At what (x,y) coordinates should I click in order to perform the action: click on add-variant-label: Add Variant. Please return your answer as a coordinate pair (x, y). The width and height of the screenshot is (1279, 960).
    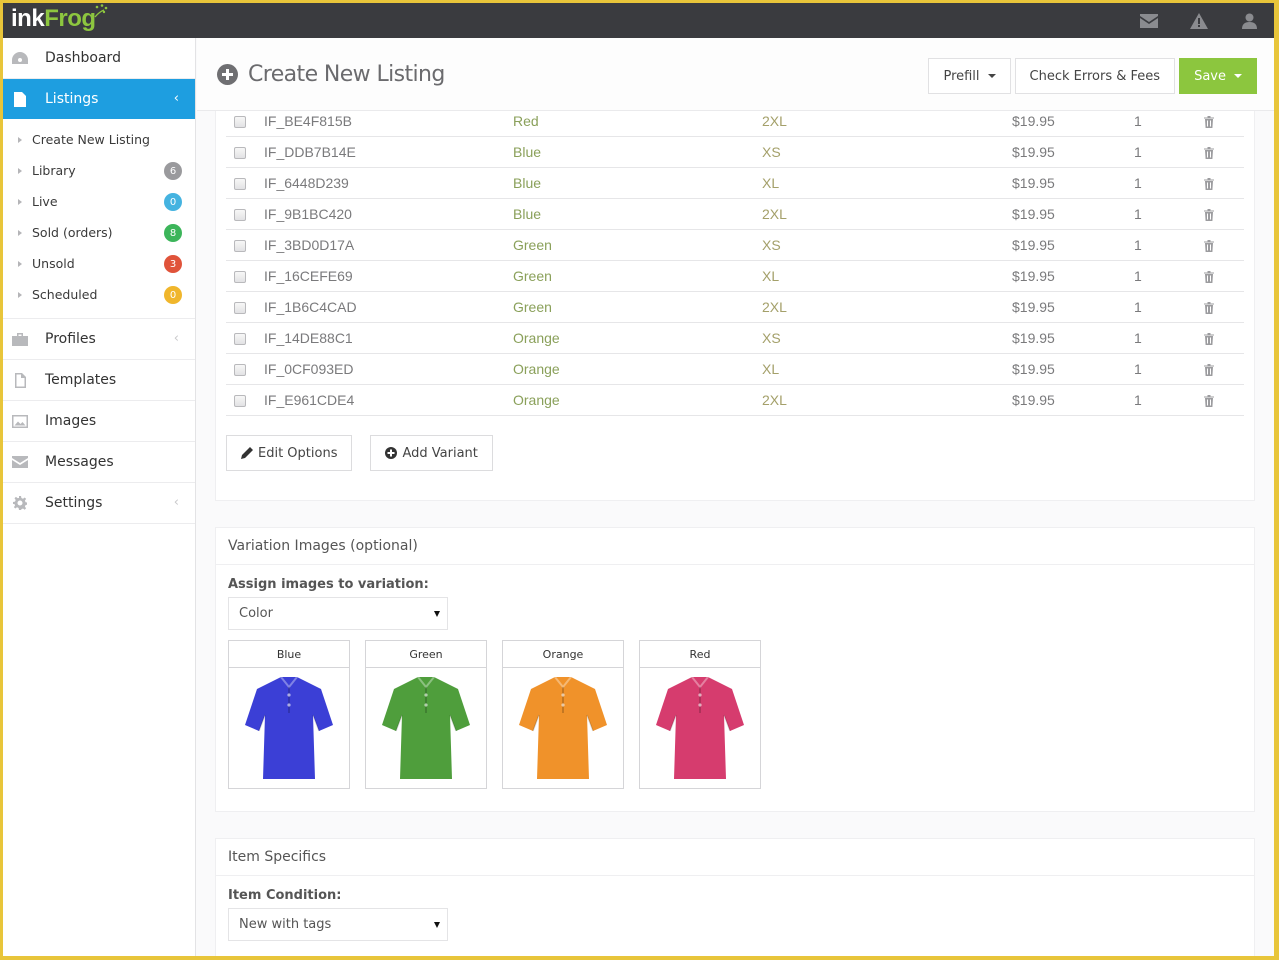
    Looking at the image, I should click on (440, 453).